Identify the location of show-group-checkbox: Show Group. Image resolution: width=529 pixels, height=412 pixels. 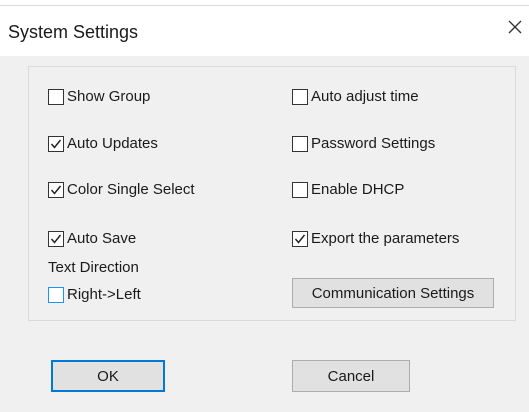
(99, 96).